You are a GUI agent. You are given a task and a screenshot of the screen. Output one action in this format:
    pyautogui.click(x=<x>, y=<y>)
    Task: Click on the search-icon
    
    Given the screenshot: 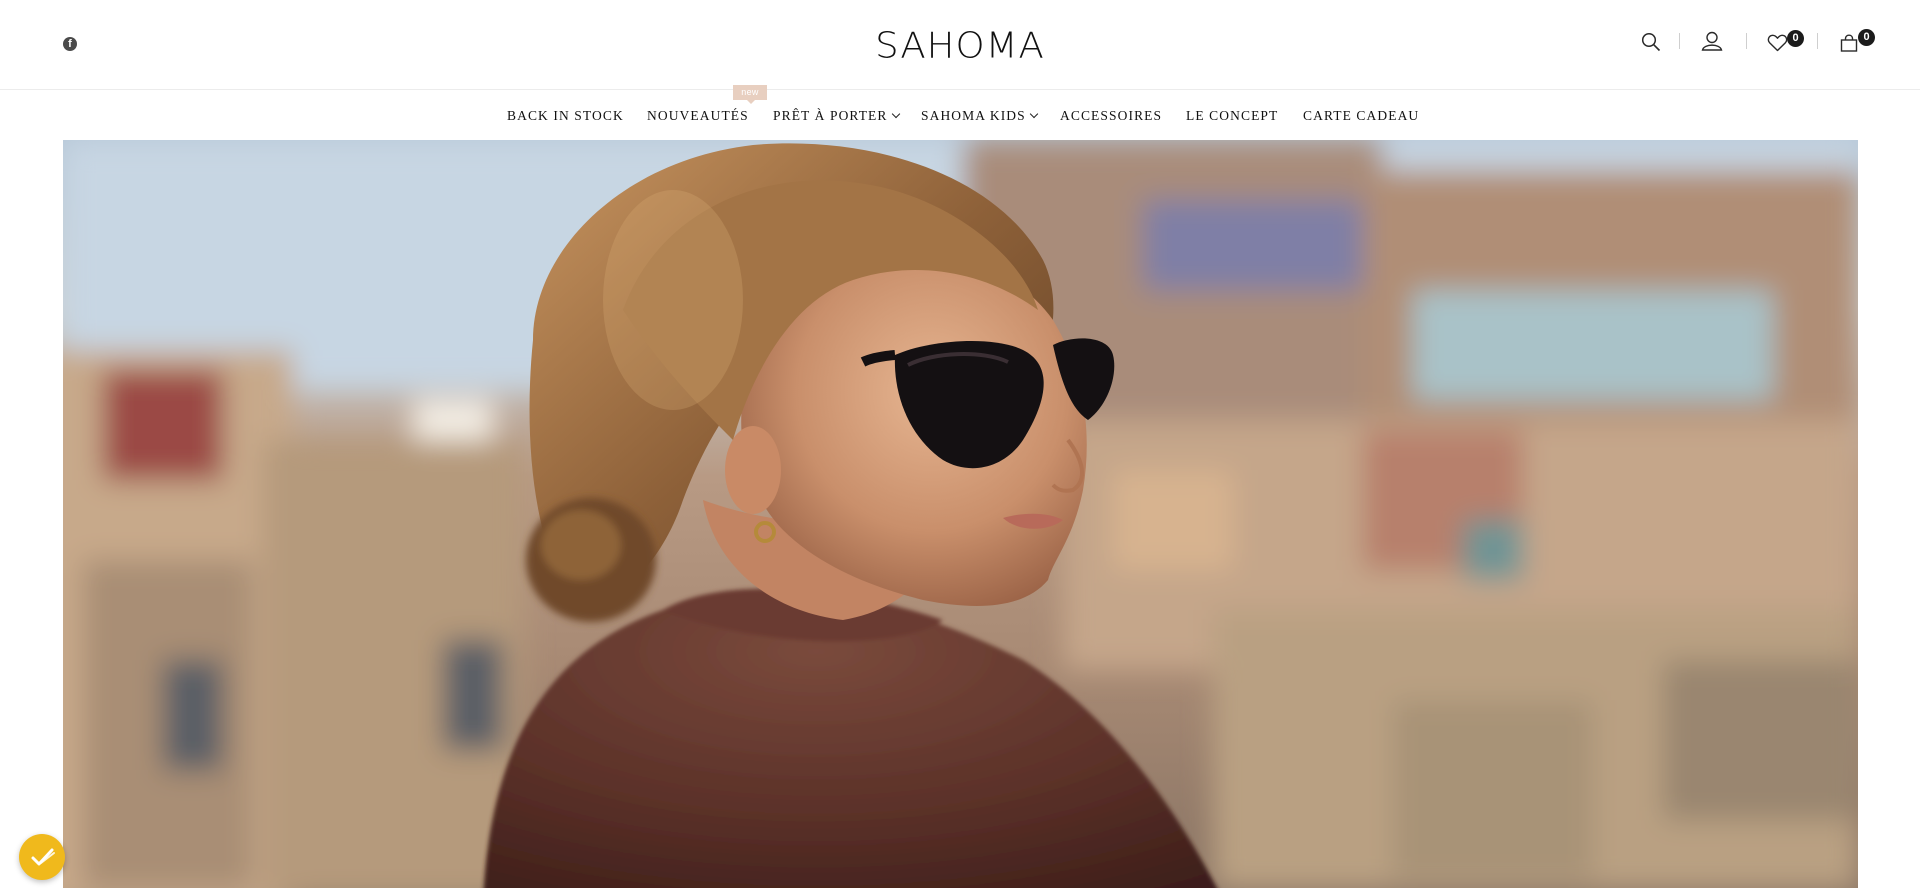 What is the action you would take?
    pyautogui.click(x=1651, y=42)
    